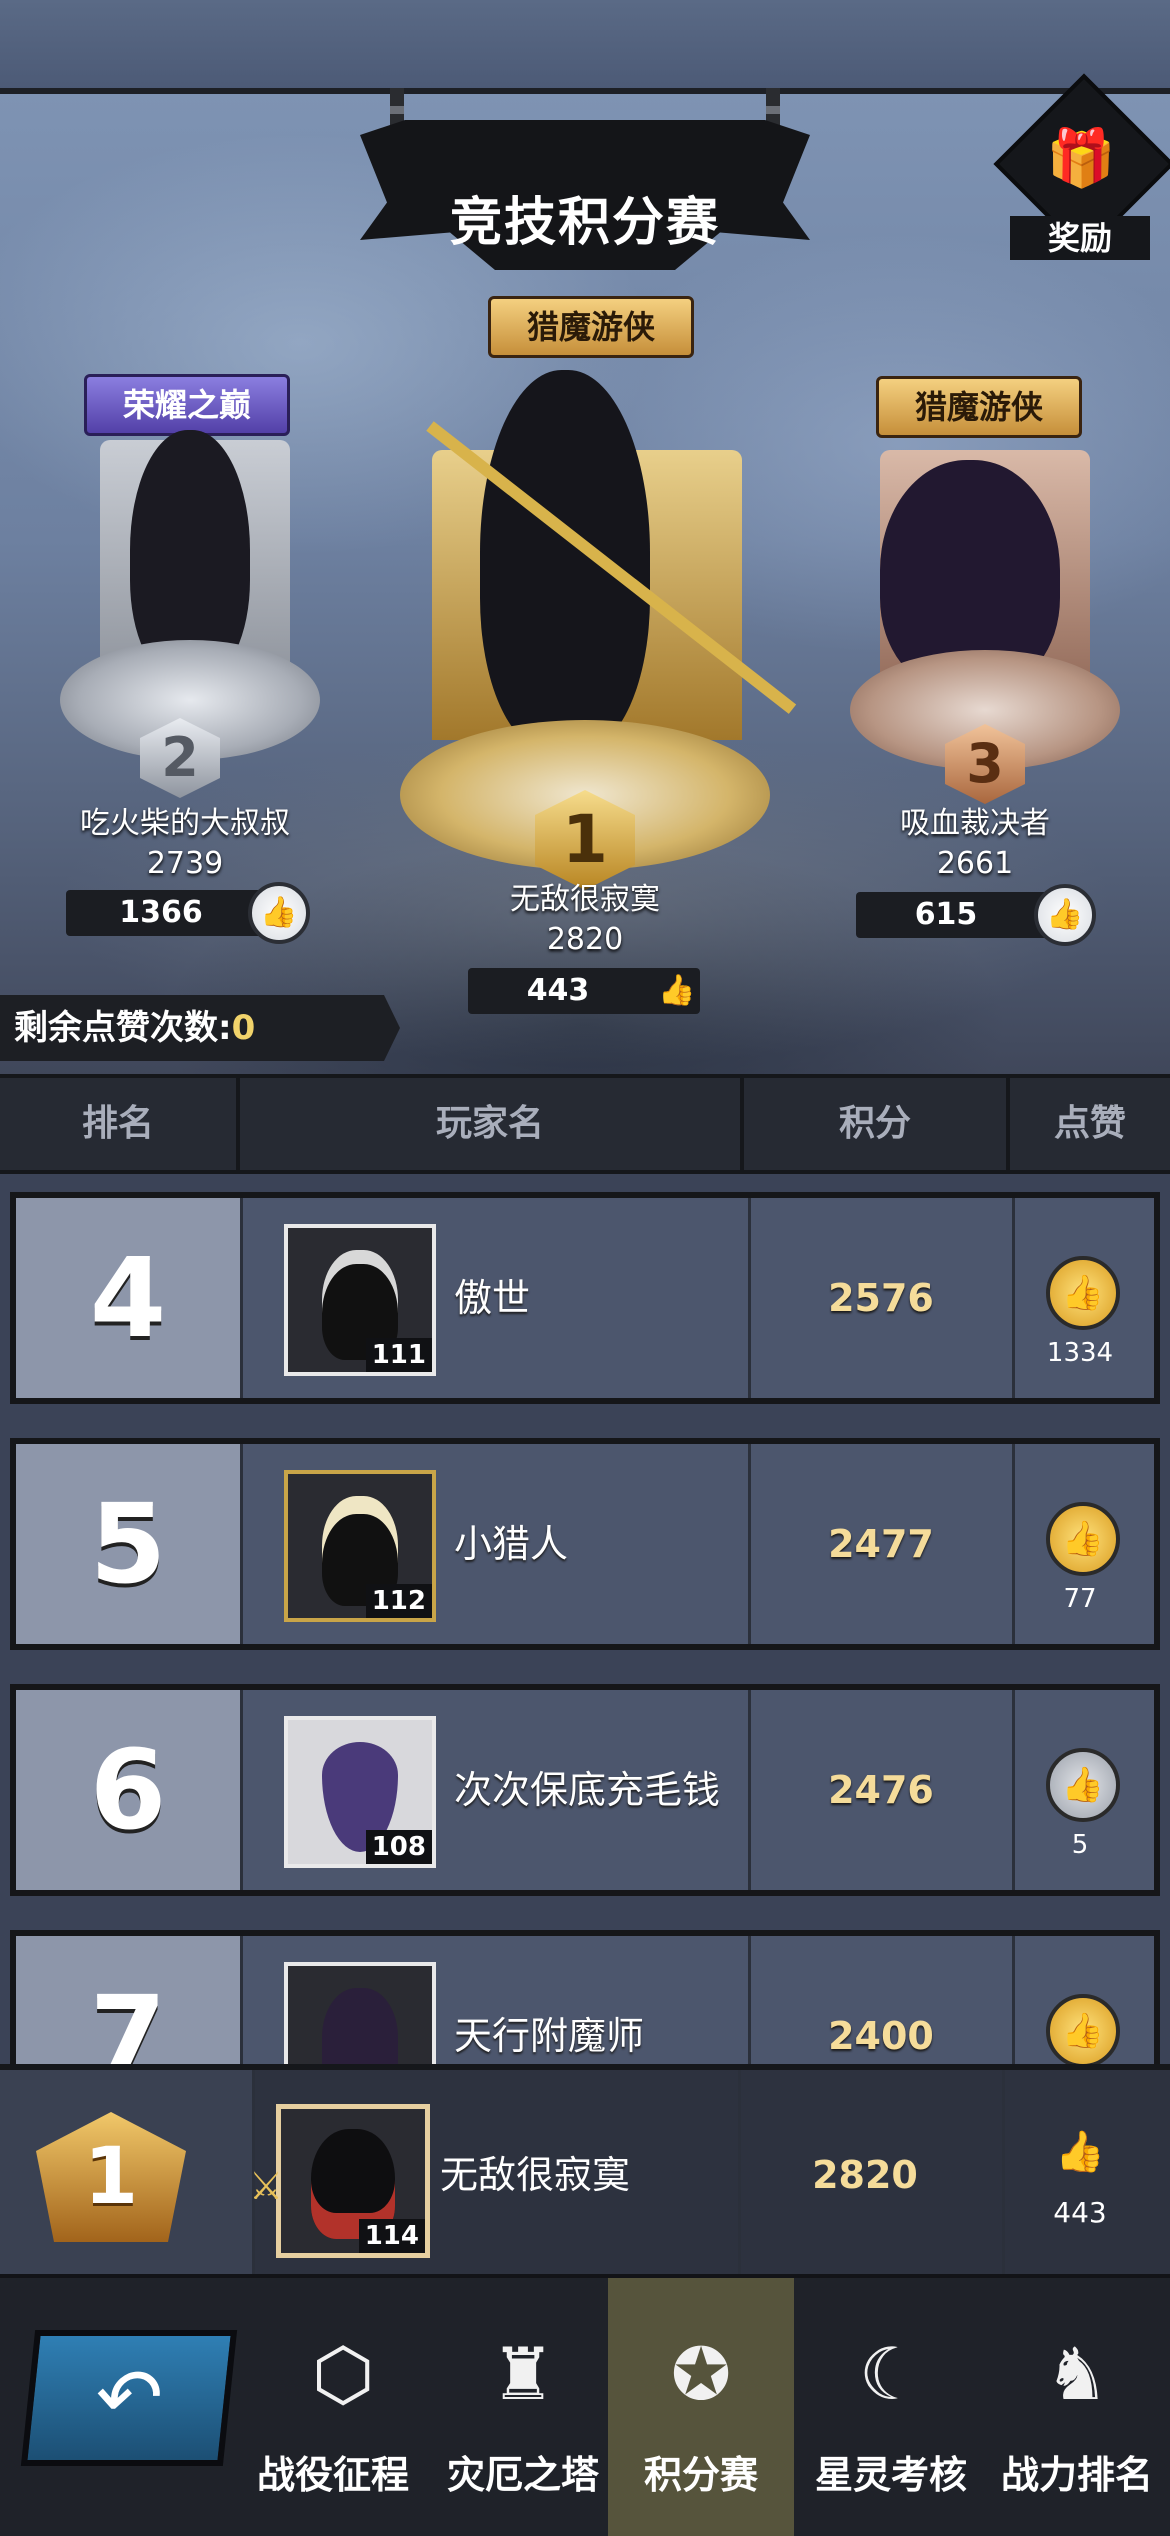  I want to click on row-panel: 5 112 小猎人 2477 👍 77, so click(585, 1544).